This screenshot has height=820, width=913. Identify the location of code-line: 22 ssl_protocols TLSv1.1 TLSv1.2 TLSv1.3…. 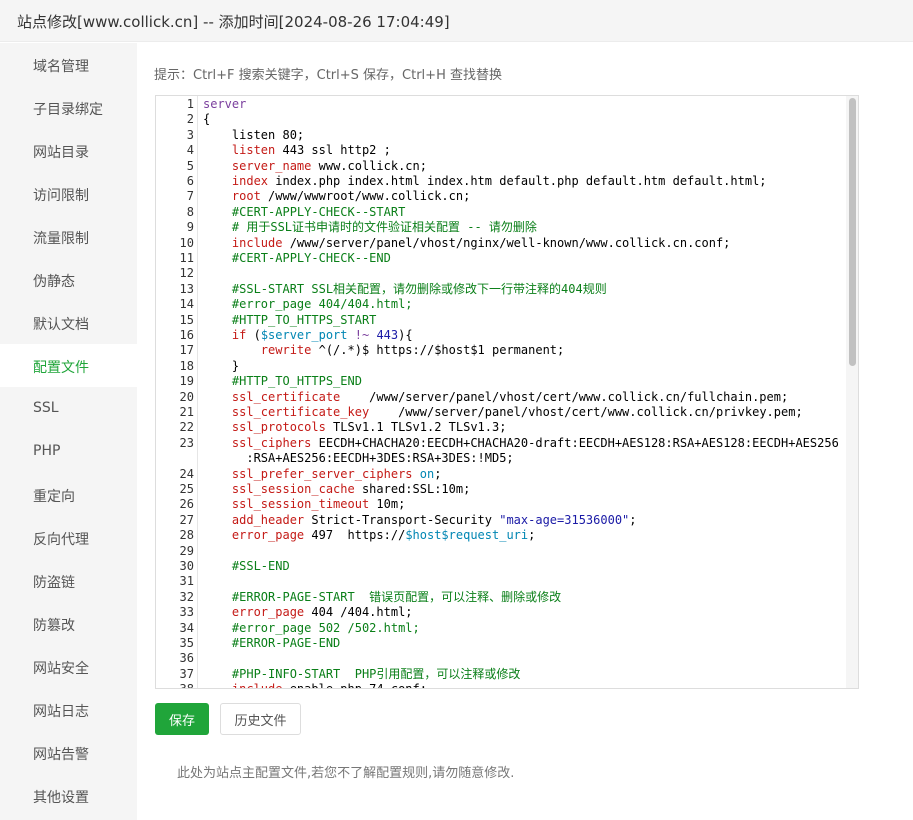
(506, 427).